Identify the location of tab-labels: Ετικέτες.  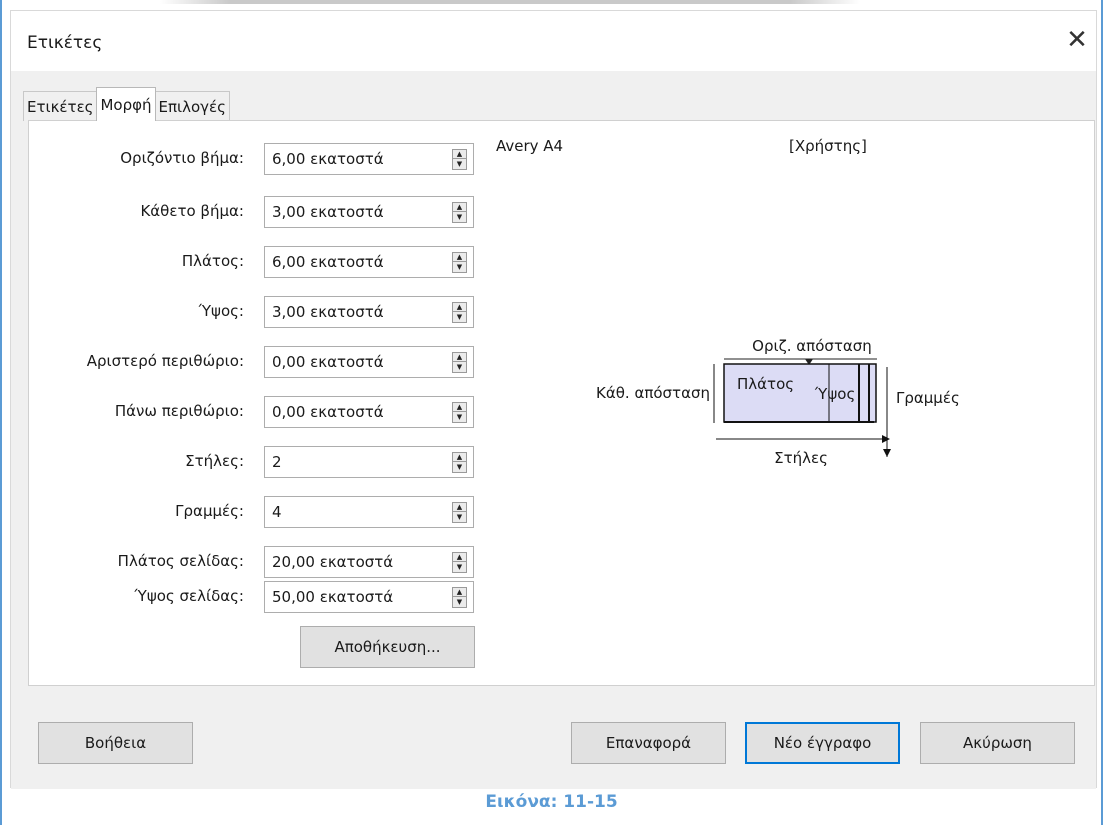
(60, 106).